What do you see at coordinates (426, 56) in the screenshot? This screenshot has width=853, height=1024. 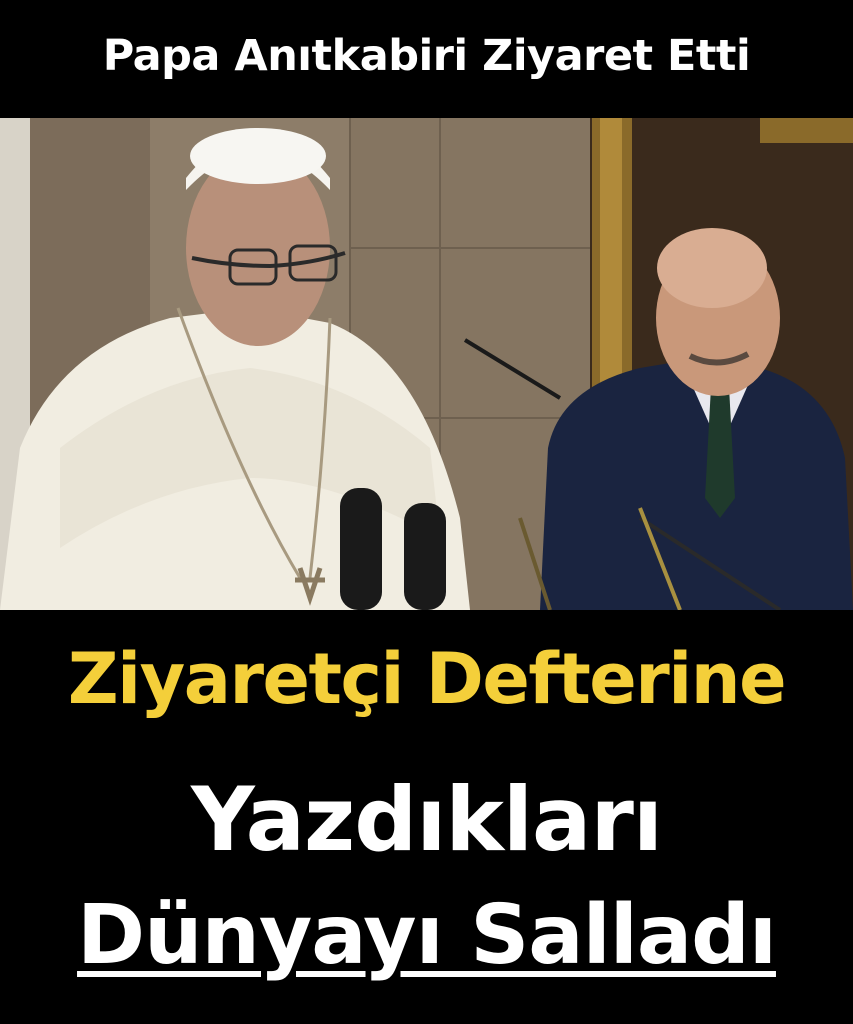 I see `header-title: Papa Anıtkabiri Ziyaret Etti` at bounding box center [426, 56].